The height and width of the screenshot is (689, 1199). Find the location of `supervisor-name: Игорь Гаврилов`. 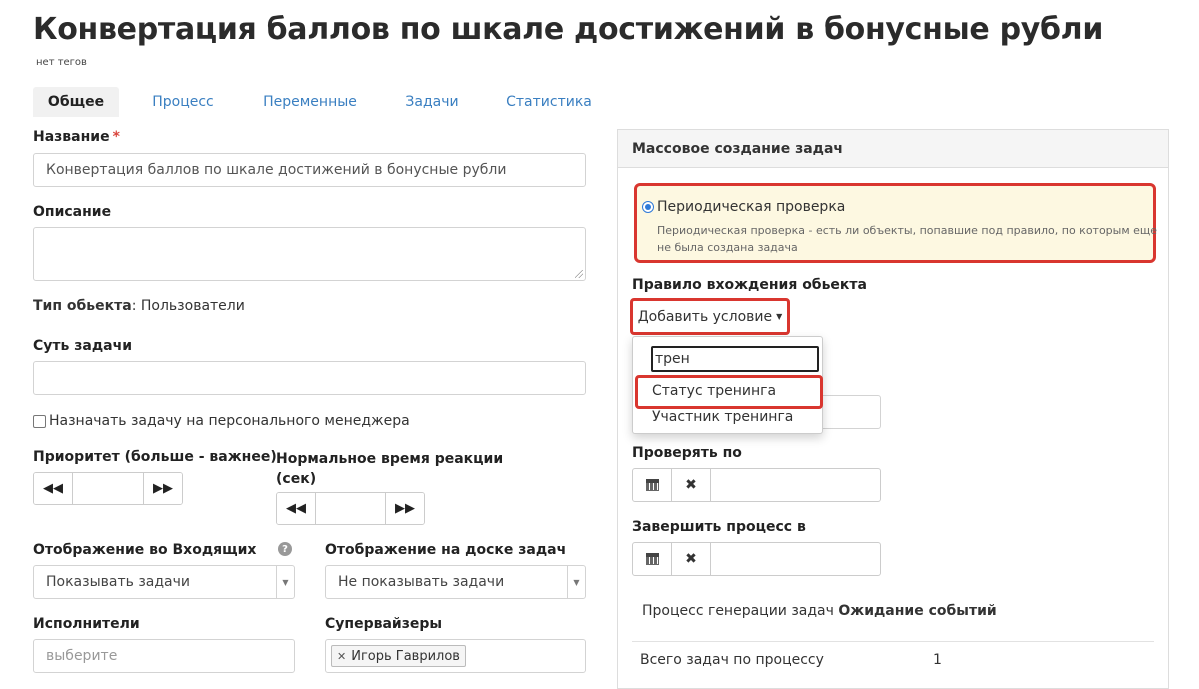

supervisor-name: Игорь Гаврилов is located at coordinates (405, 656).